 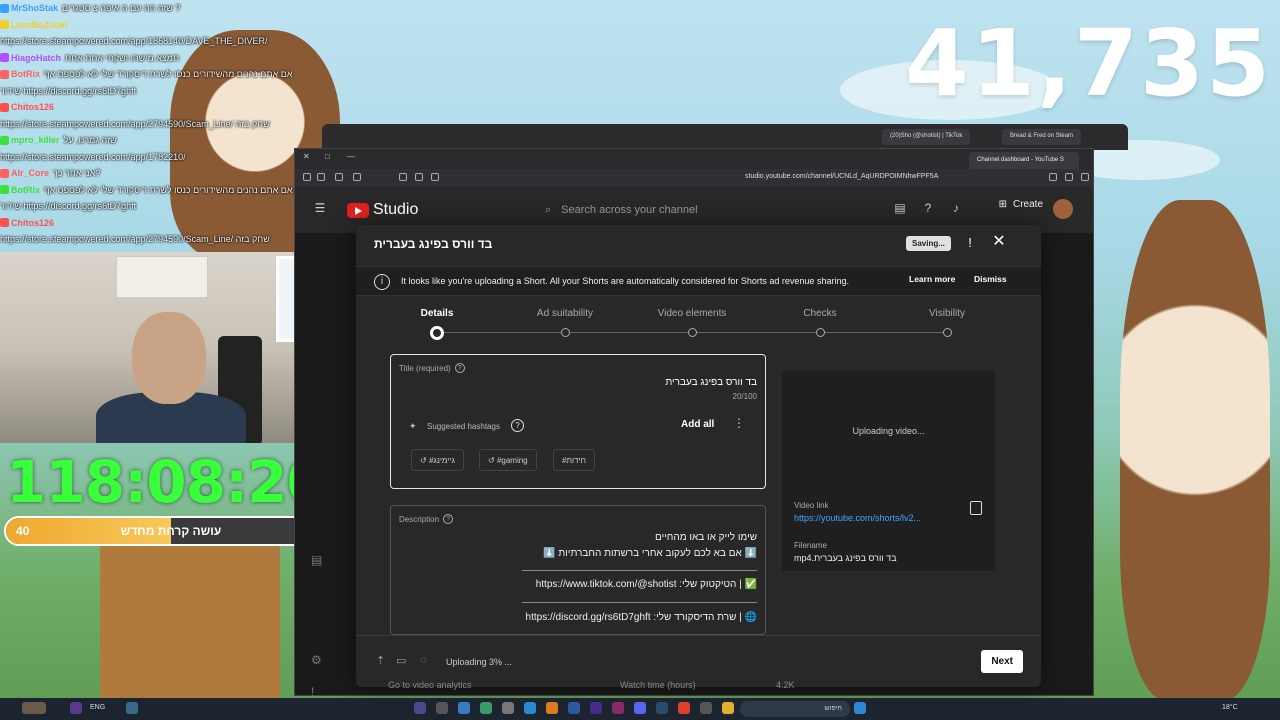 I want to click on back-icon, so click(x=1069, y=177).